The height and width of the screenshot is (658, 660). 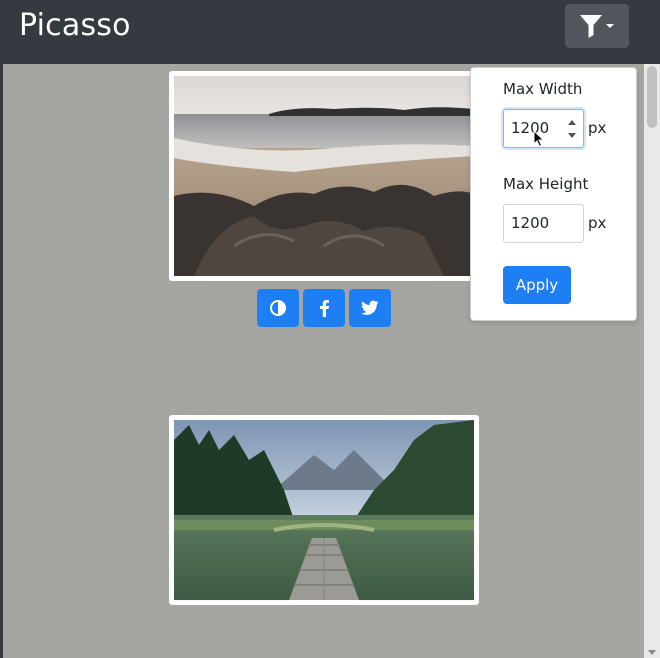 I want to click on caret-down-icon, so click(x=610, y=26).